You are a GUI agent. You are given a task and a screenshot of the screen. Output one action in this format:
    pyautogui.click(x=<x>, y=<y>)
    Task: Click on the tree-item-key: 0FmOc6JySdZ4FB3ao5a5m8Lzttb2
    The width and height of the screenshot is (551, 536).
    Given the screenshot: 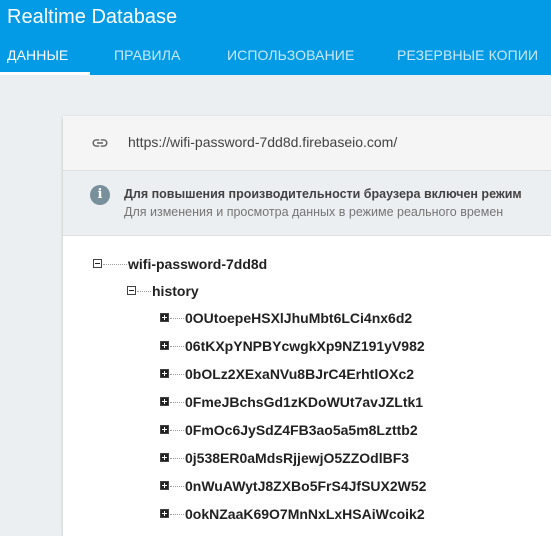 What is the action you would take?
    pyautogui.click(x=301, y=430)
    